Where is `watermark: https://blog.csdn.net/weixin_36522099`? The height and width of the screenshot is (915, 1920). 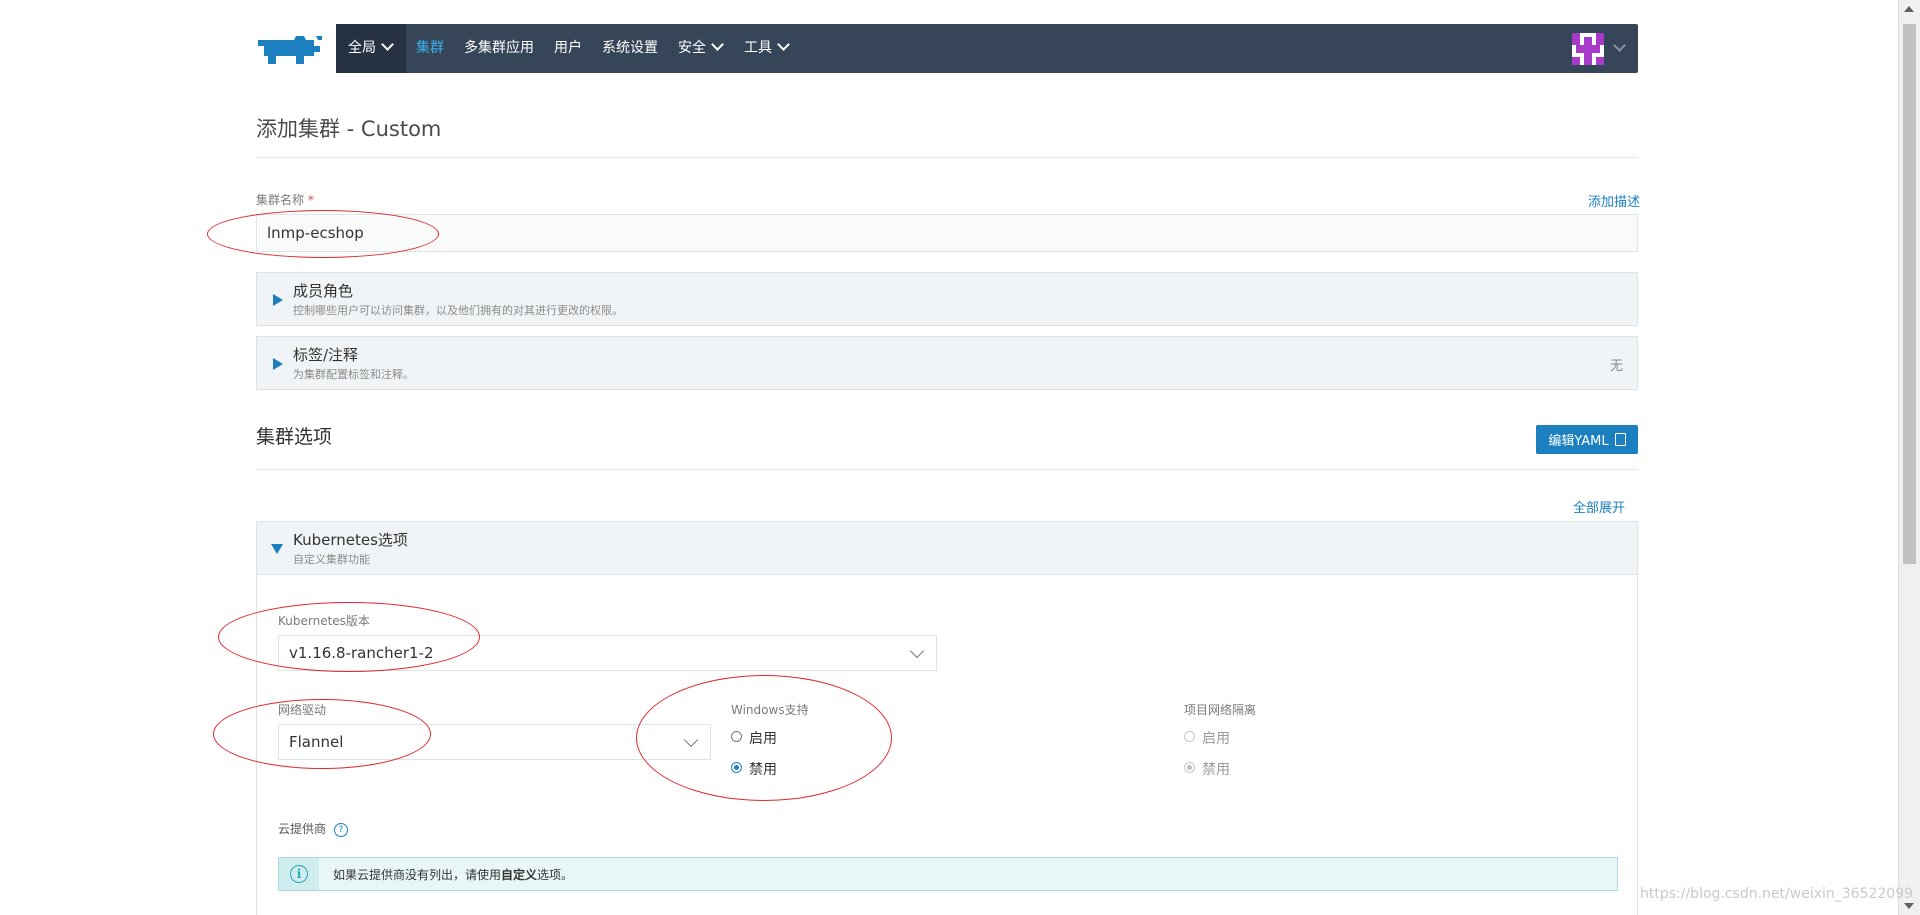
watermark: https://blog.csdn.net/weixin_36522099 is located at coordinates (1777, 894).